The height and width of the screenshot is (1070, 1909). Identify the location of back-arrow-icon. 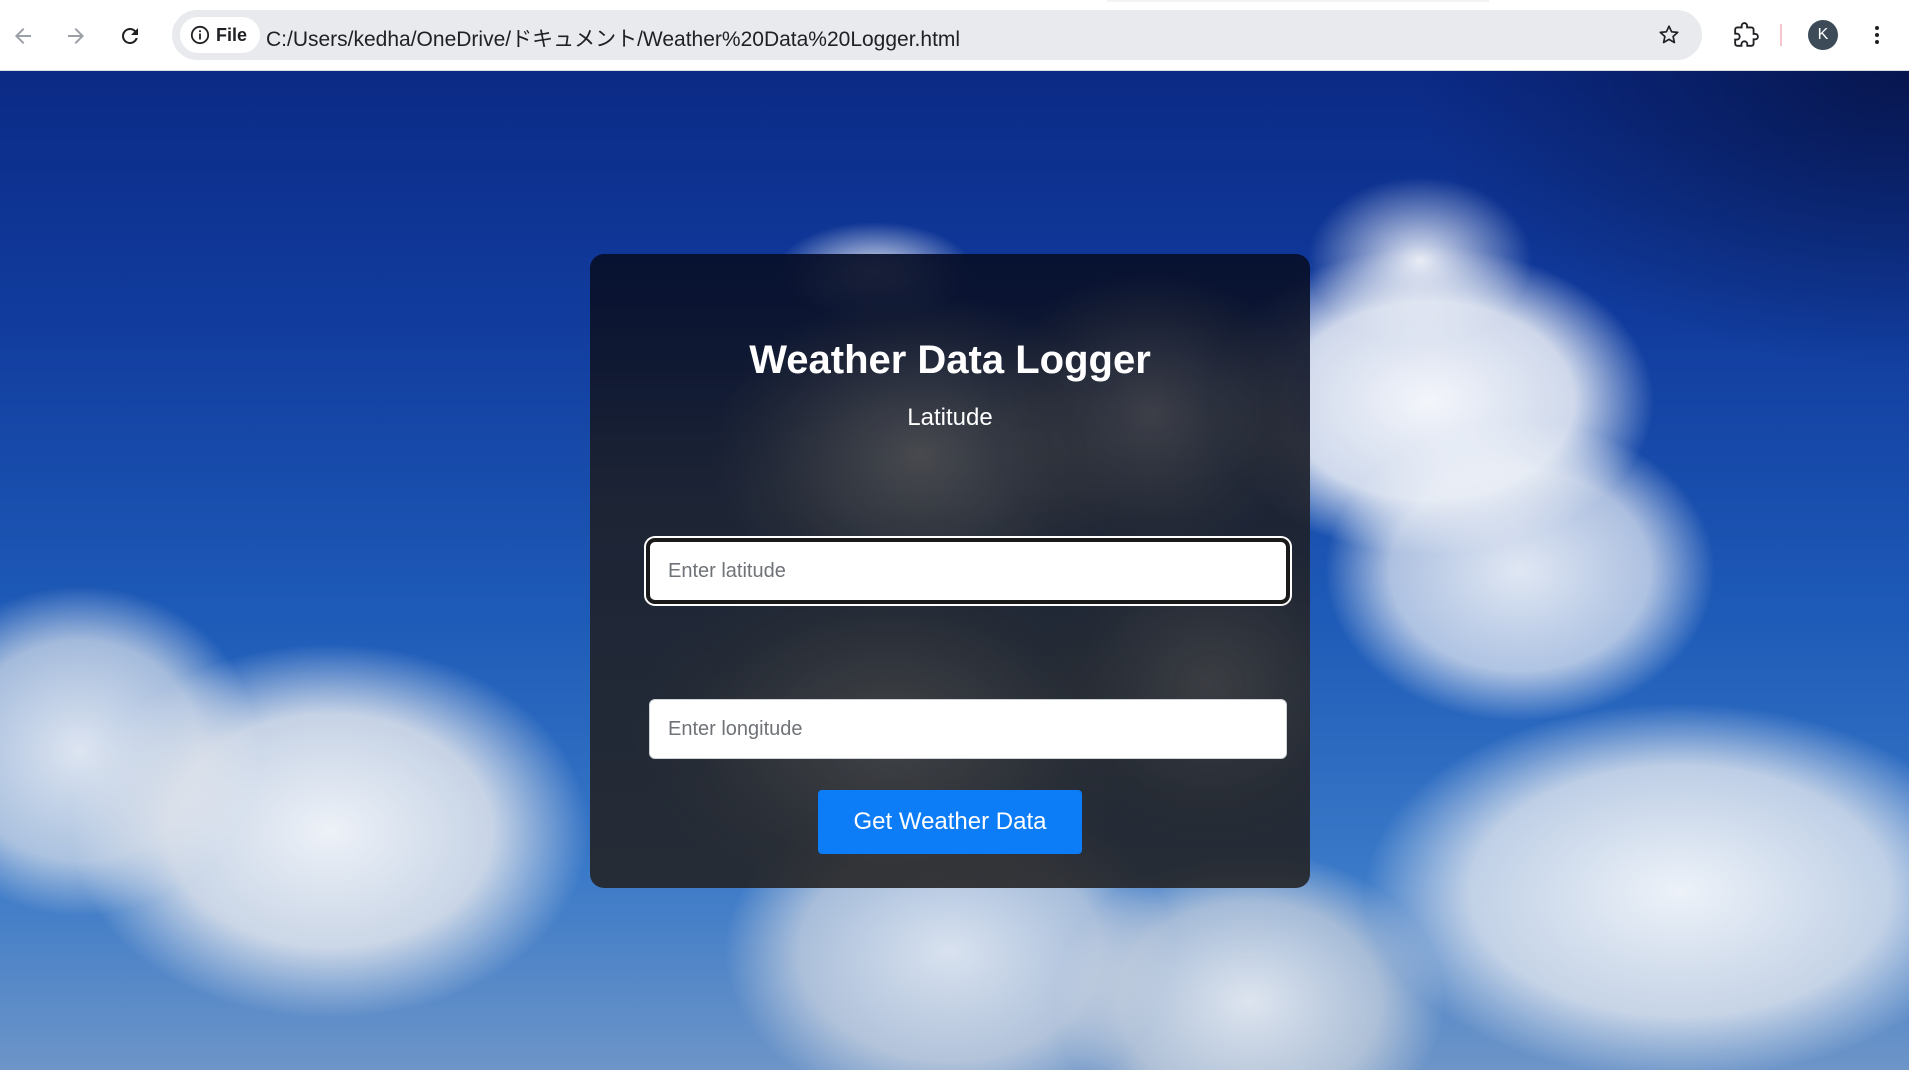
(23, 36).